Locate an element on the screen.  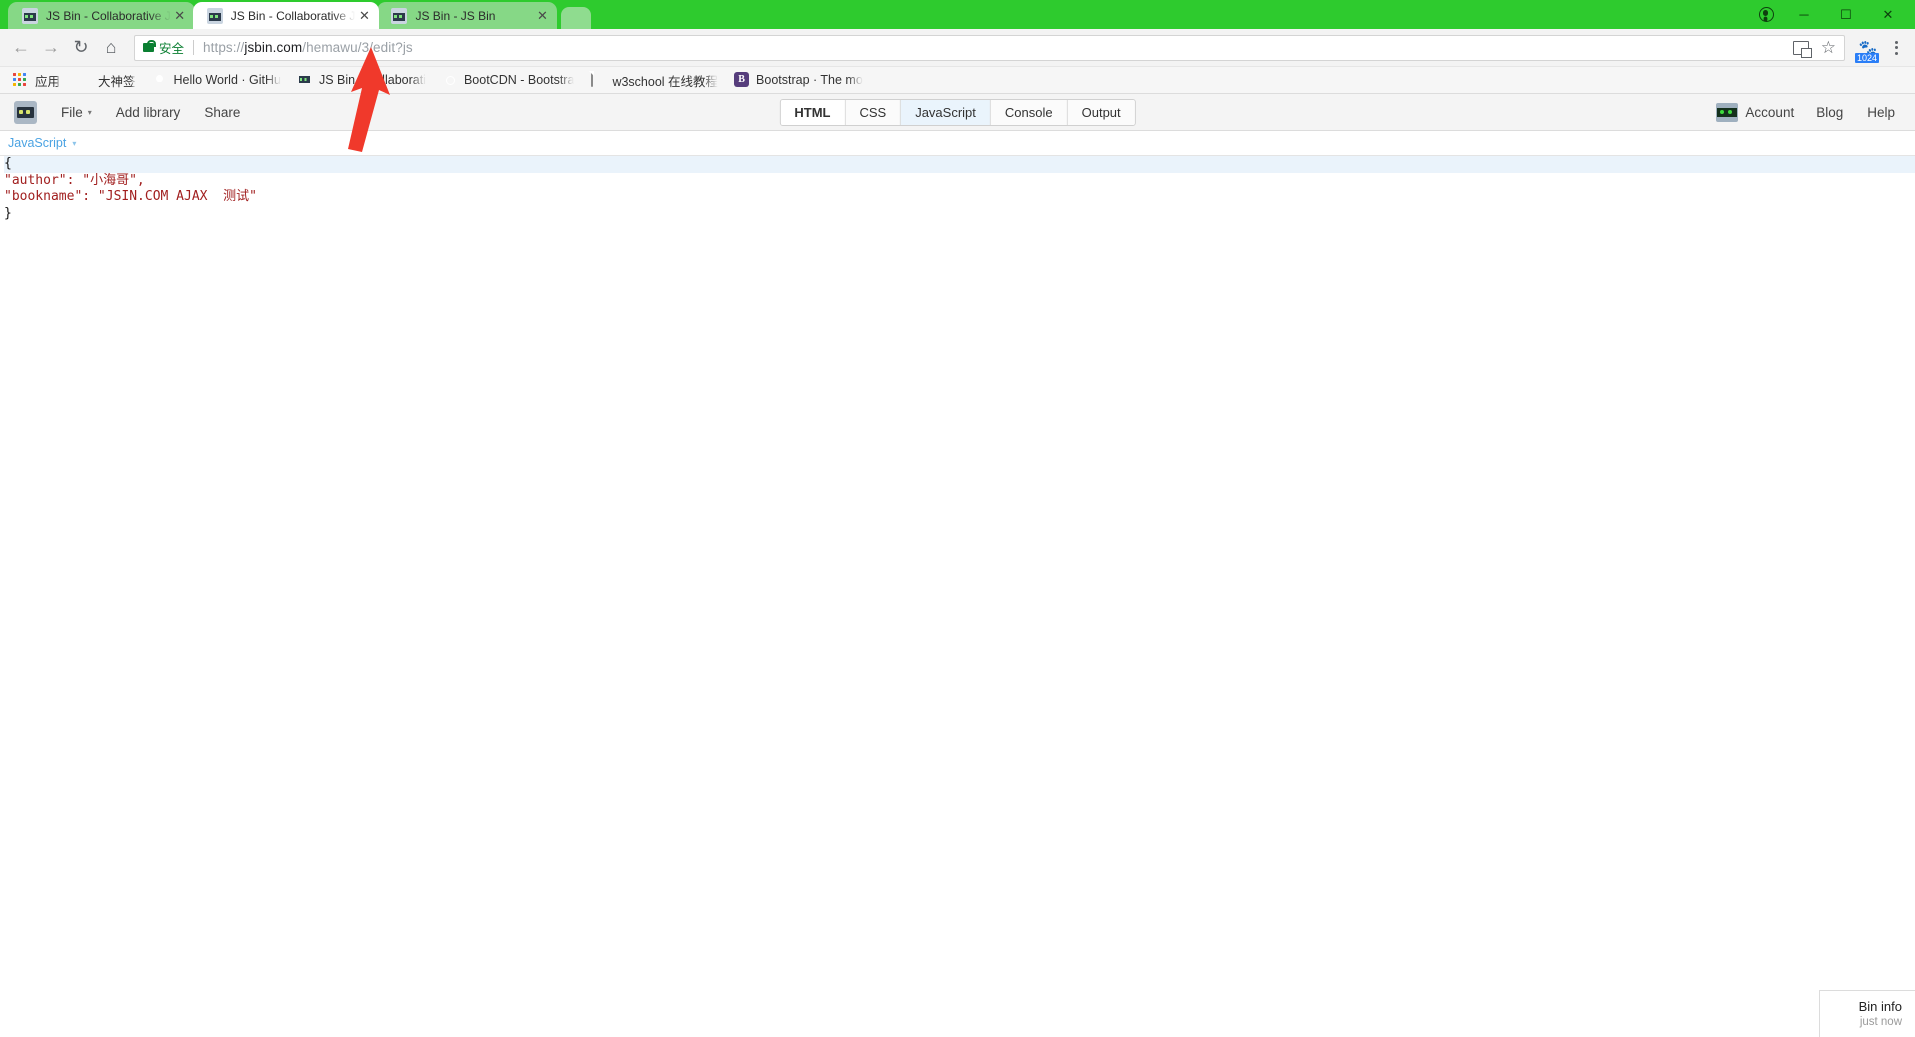
code-line-text: } is located at coordinates (8, 213).